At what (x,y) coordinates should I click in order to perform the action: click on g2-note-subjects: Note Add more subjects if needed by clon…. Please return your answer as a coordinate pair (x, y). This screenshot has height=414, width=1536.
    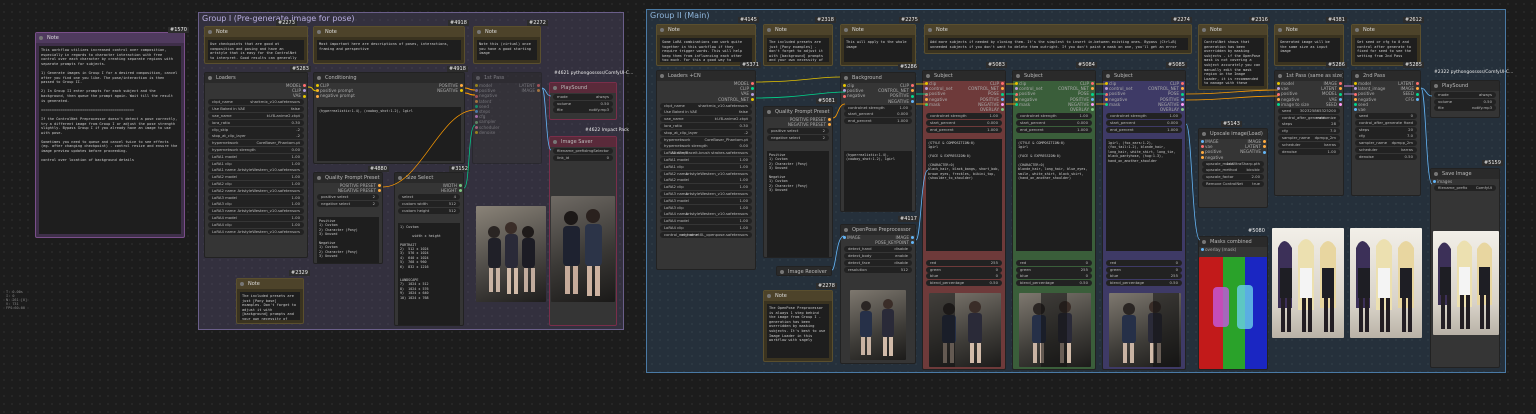
    Looking at the image, I should click on (1058, 39).